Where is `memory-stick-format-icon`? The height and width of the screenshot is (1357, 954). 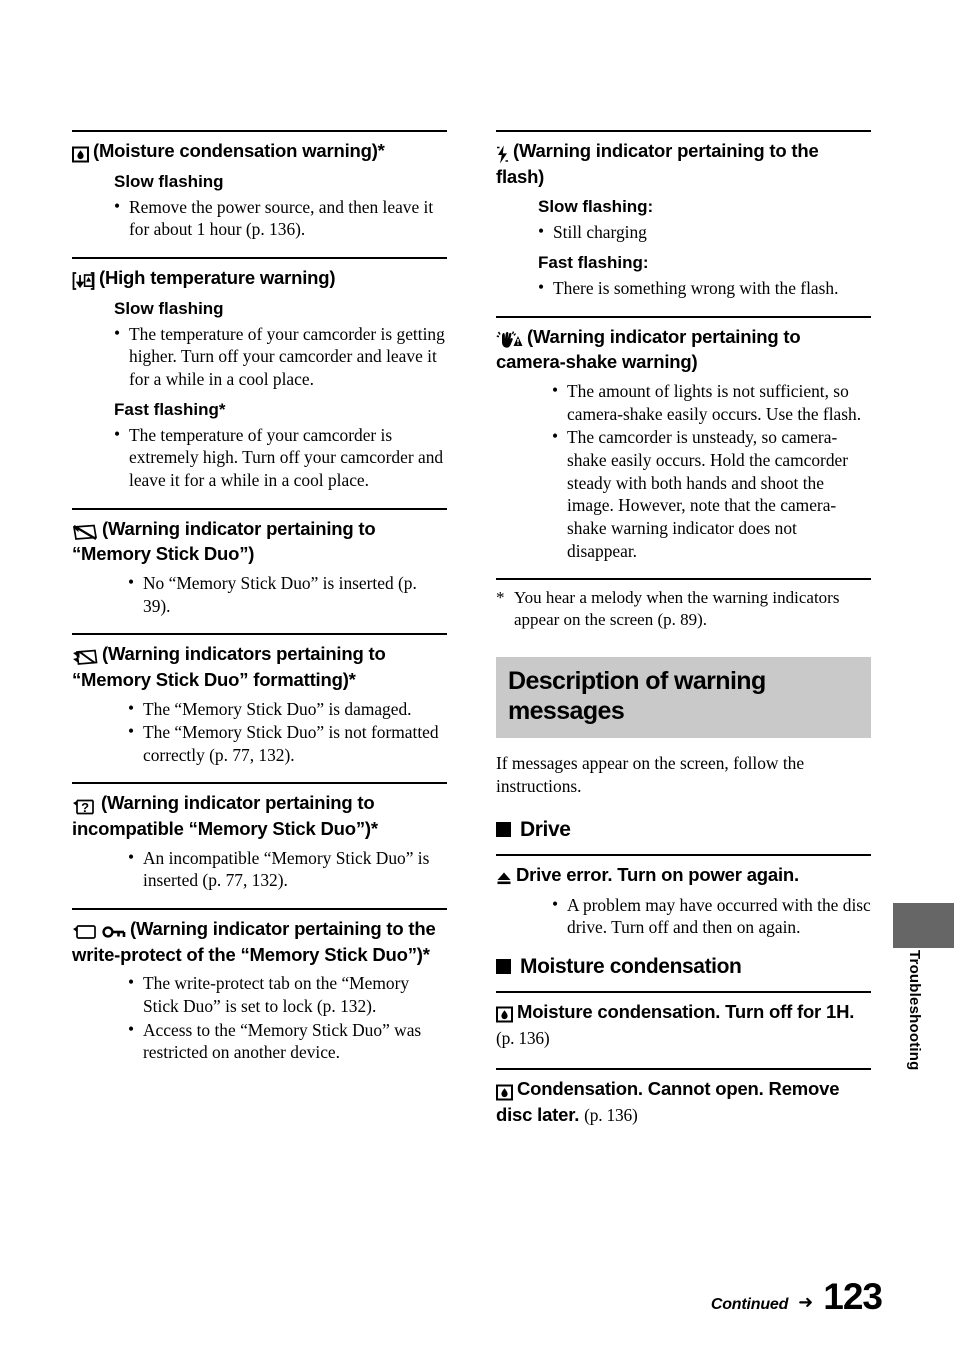 memory-stick-format-icon is located at coordinates (85, 656).